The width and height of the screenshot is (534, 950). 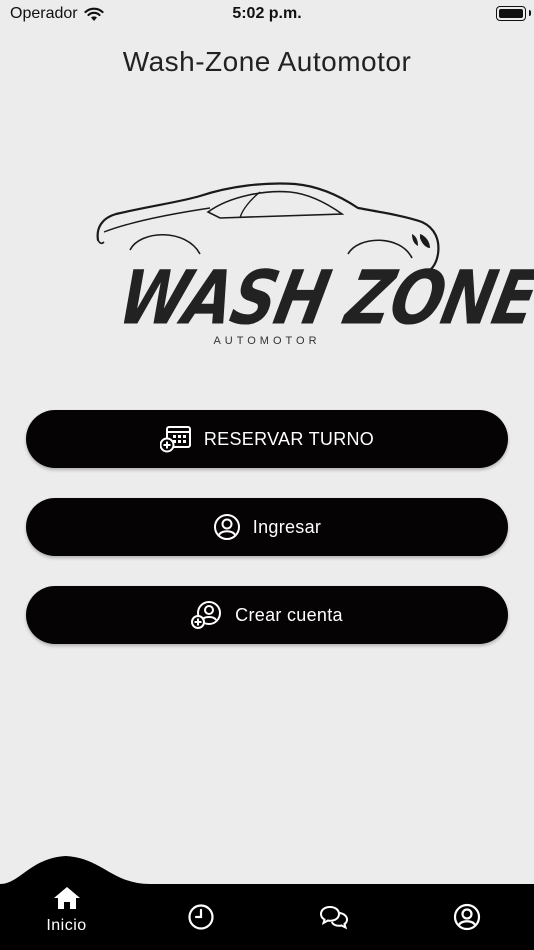 I want to click on create-account-button: Crear cuenta, so click(x=267, y=615).